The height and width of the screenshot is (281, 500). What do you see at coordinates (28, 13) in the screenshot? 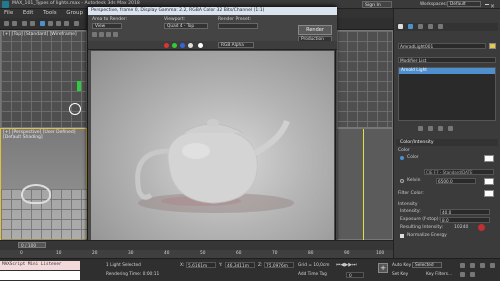
I see `menu-edit: Edit` at bounding box center [28, 13].